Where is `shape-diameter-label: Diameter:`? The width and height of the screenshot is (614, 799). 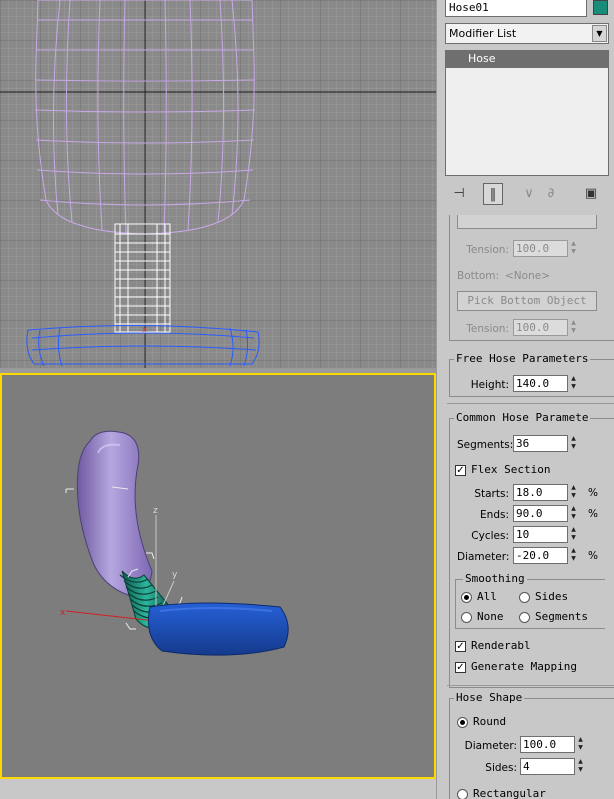 shape-diameter-label: Diameter: is located at coordinates (490, 746).